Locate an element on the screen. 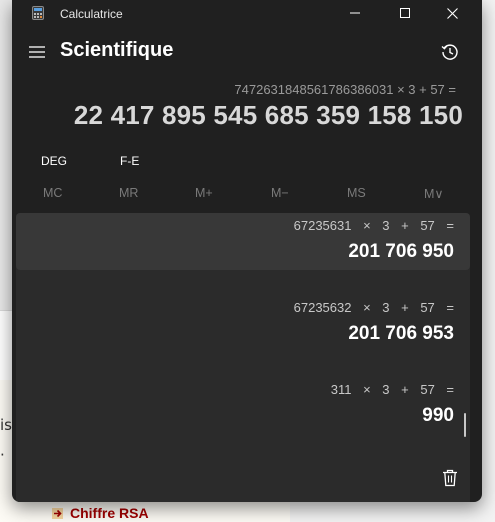 The image size is (495, 522). calculator-icon is located at coordinates (38, 13).